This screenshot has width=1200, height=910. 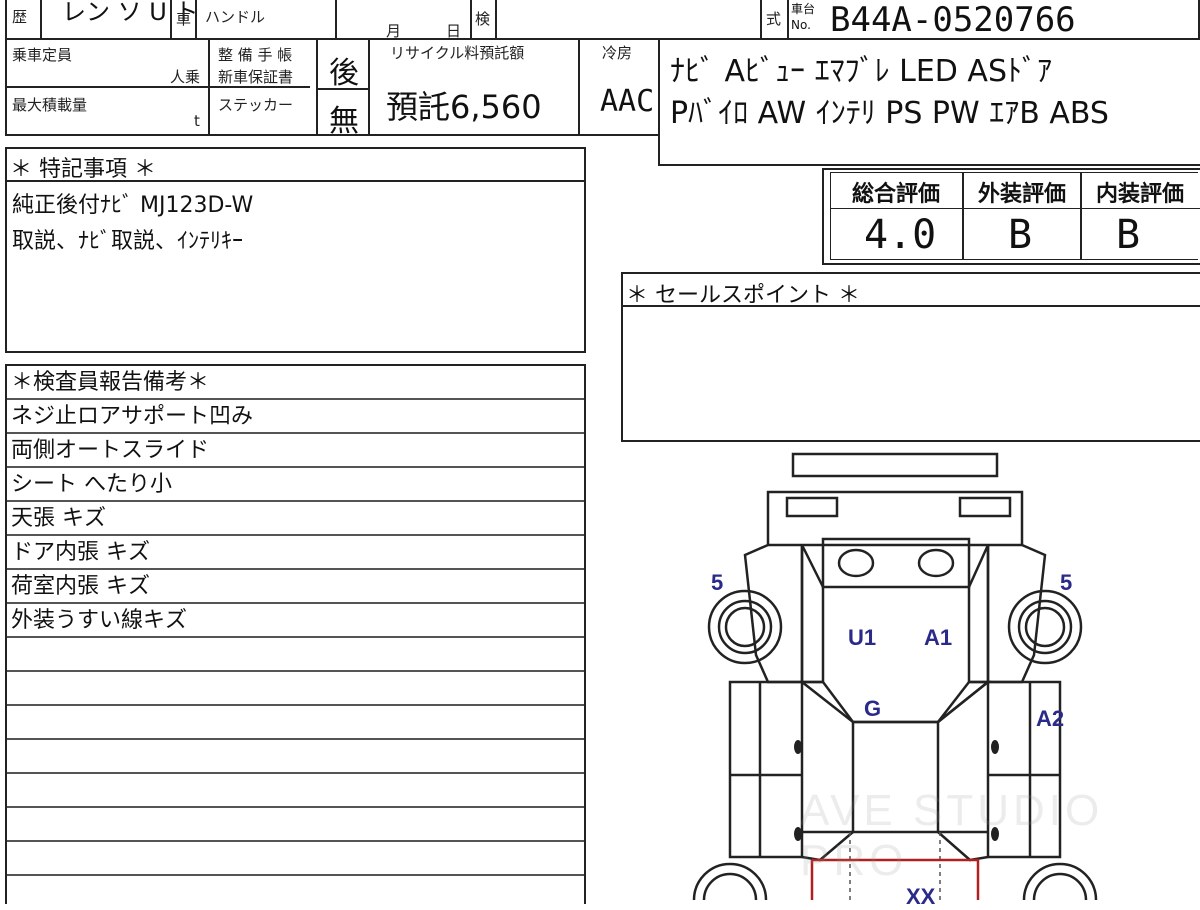 I want to click on recycle-value: 預託6,560, so click(x=464, y=107).